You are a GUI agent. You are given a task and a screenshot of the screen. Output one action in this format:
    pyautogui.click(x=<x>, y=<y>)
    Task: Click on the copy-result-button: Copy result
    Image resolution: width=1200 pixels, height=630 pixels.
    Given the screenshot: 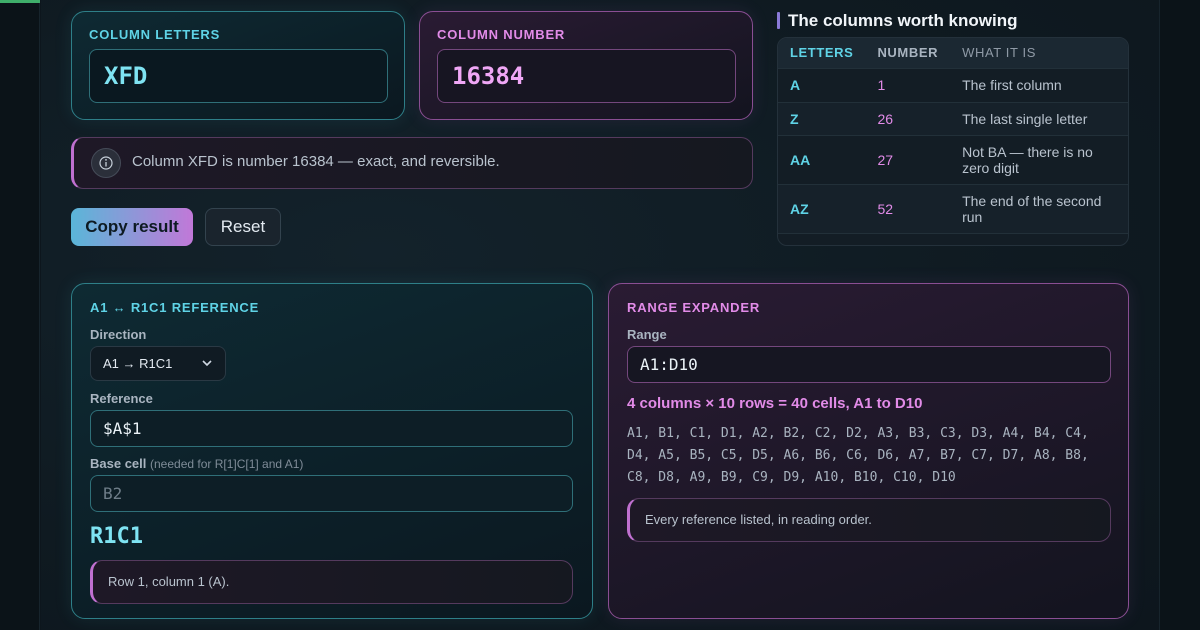 What is the action you would take?
    pyautogui.click(x=132, y=227)
    